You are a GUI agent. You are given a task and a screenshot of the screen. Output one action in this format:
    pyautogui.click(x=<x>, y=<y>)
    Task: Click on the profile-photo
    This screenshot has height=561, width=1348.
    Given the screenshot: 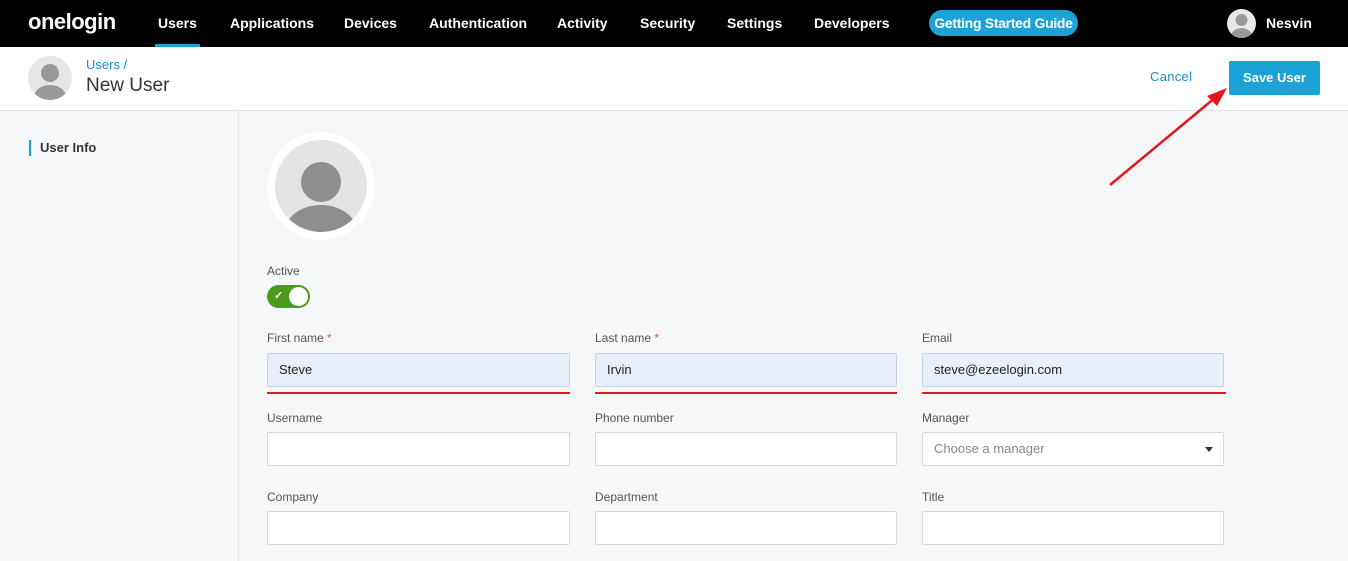 What is the action you would take?
    pyautogui.click(x=321, y=186)
    